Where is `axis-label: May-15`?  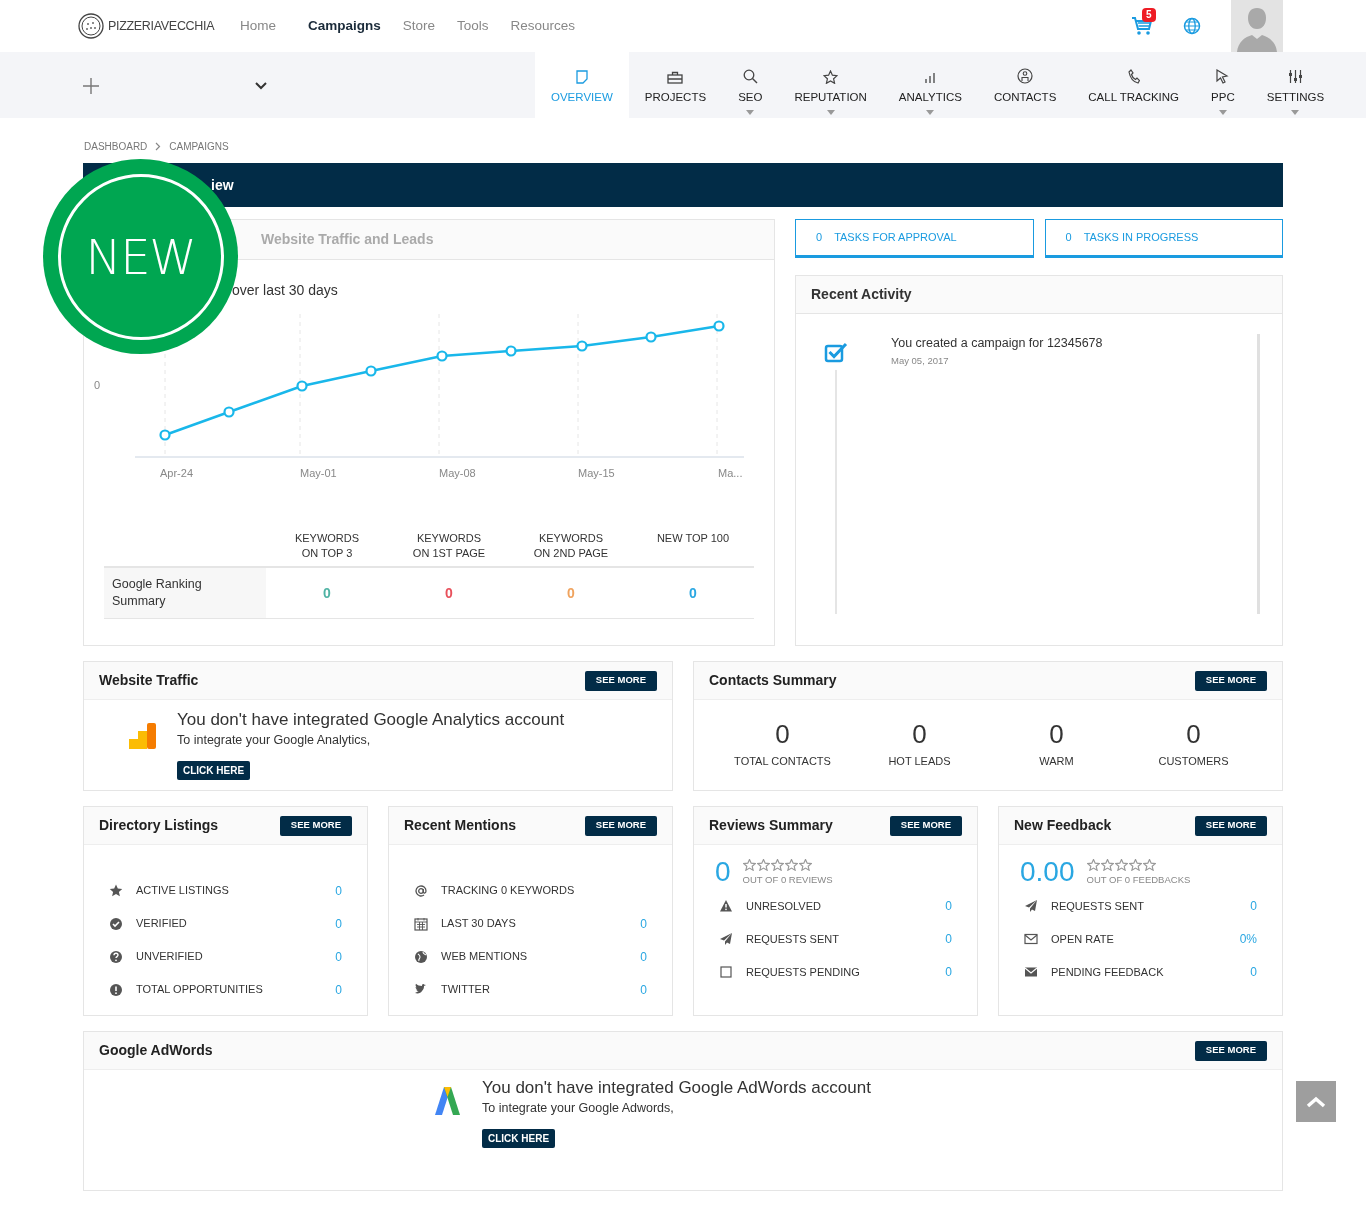
axis-label: May-15 is located at coordinates (596, 473).